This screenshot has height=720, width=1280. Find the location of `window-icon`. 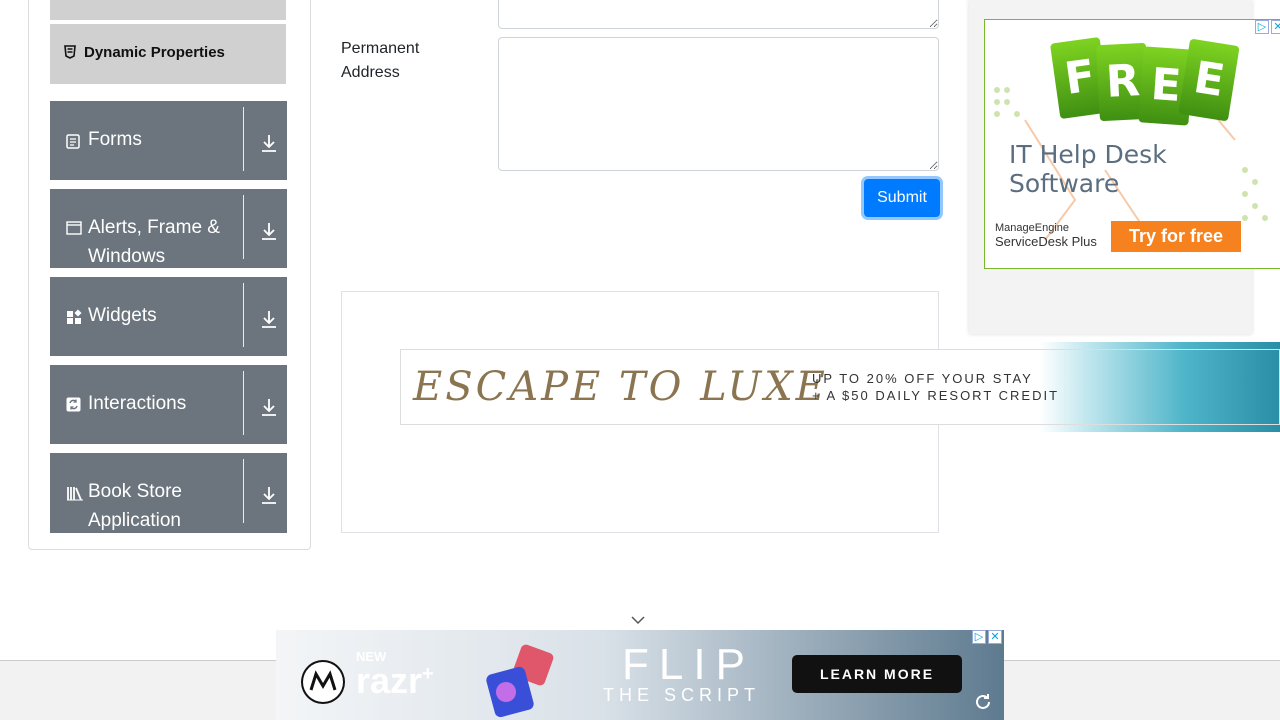

window-icon is located at coordinates (74, 229).